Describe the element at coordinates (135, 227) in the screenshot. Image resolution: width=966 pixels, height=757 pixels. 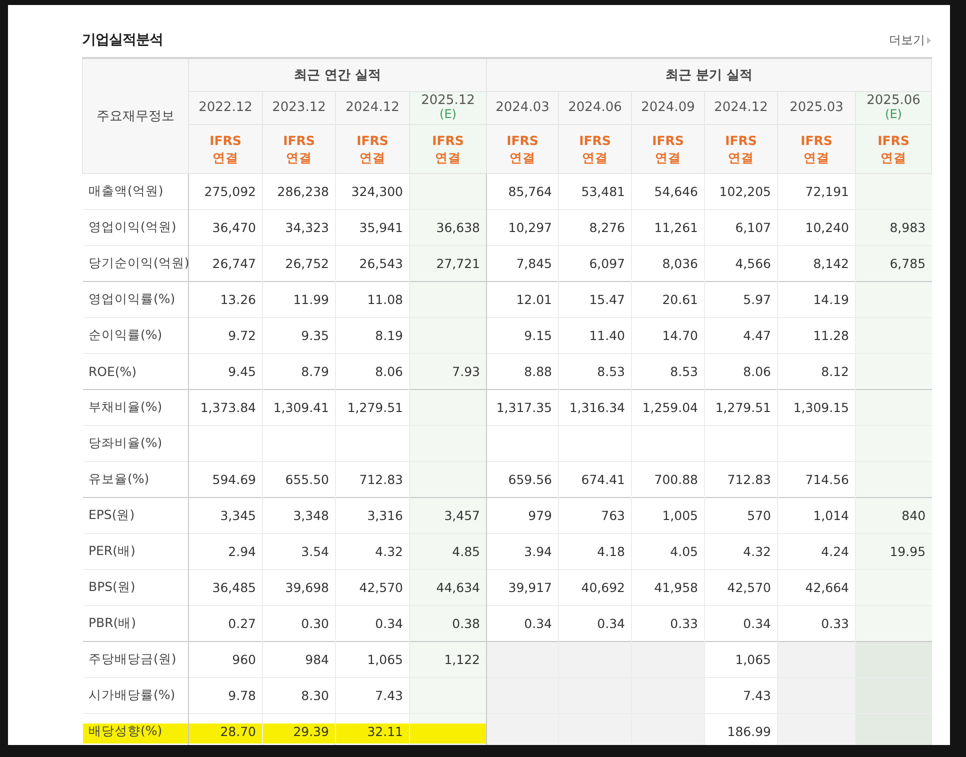
I see `row-label: 영업이익(억원)` at that location.